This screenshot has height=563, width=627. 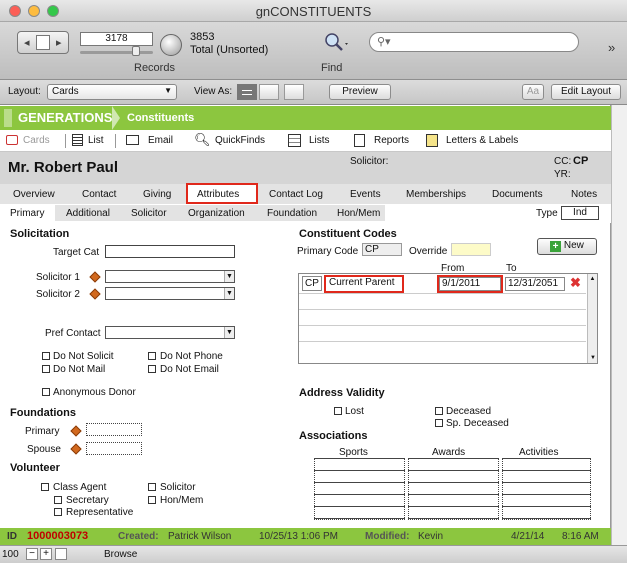 What do you see at coordinates (292, 213) in the screenshot?
I see `subtab-foundation: Foundation` at bounding box center [292, 213].